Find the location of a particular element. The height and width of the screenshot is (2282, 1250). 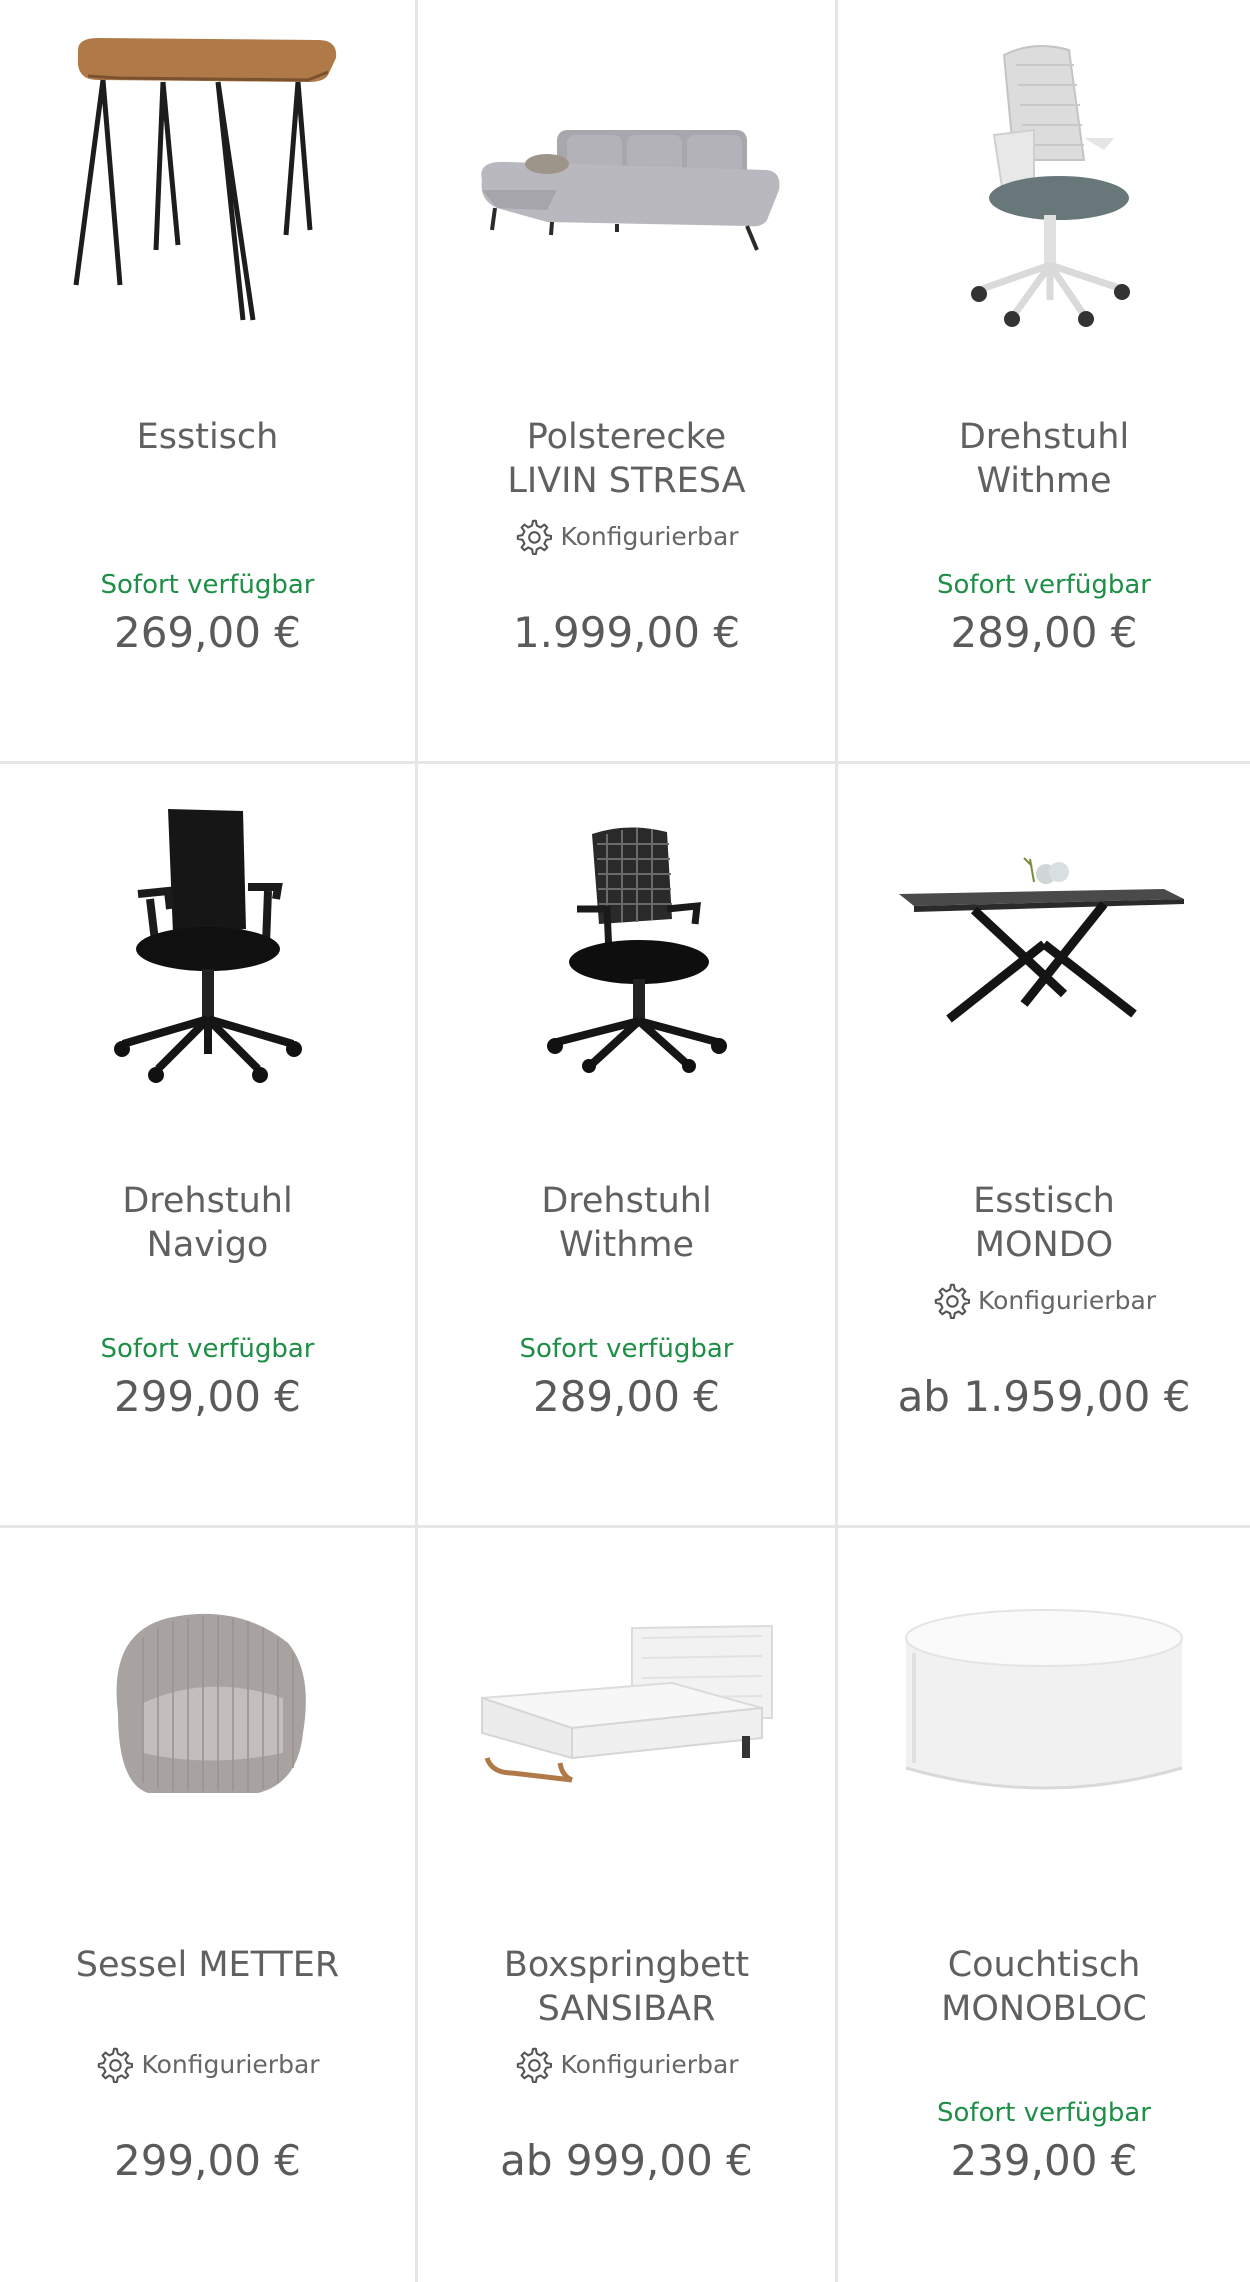

office-chair-black-icon is located at coordinates (207, 946).